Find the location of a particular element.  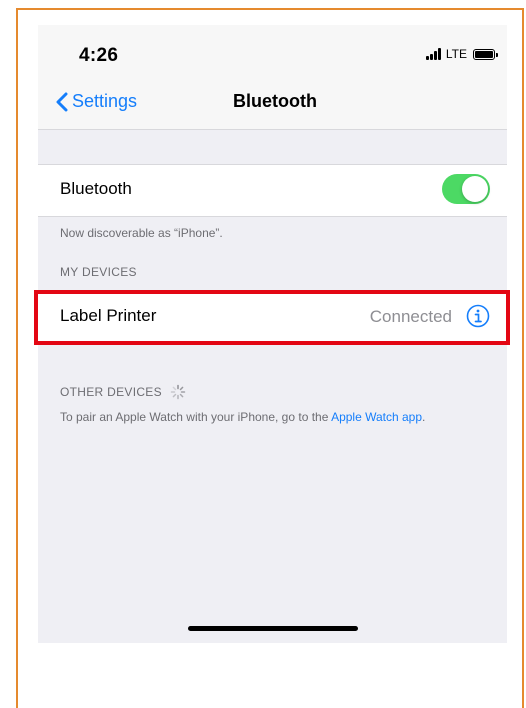

bluetooth-toggle is located at coordinates (466, 189).